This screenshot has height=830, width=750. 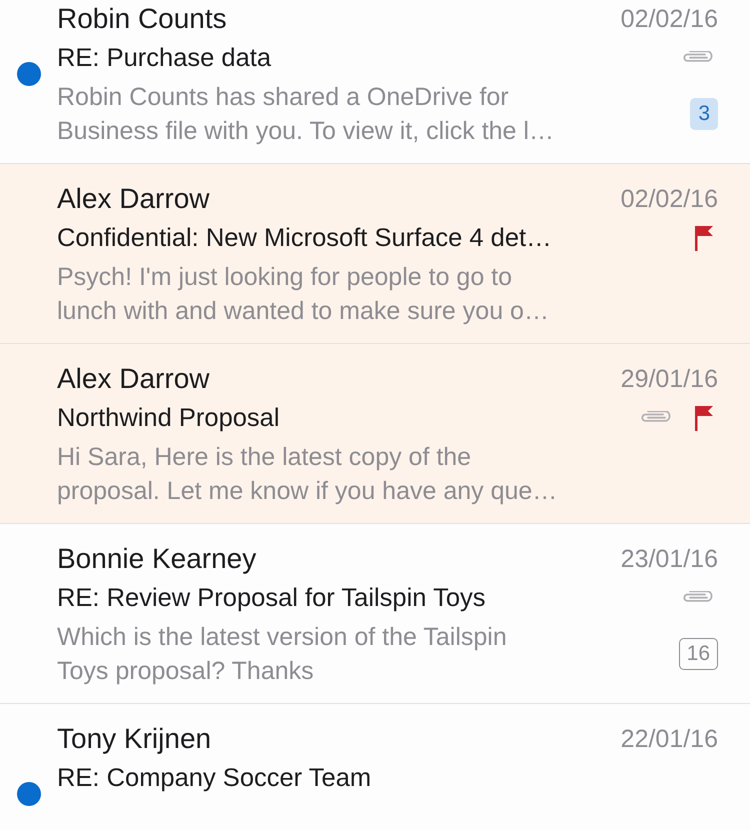 What do you see at coordinates (134, 739) in the screenshot?
I see `sender-name: Tony Krijnen` at bounding box center [134, 739].